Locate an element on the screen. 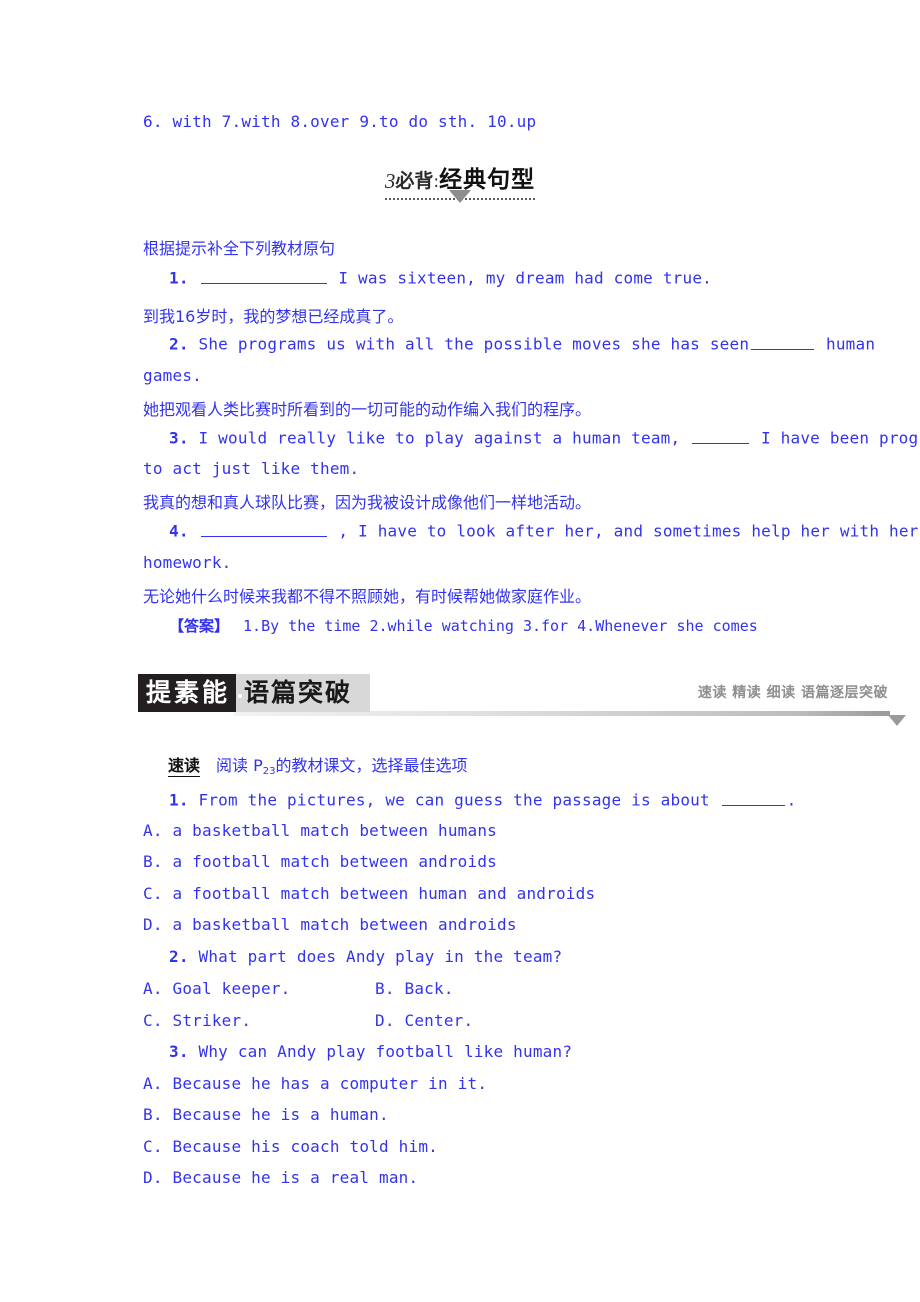 The width and height of the screenshot is (920, 1302). question-2-options-row-2: C. Striker. D. Center. is located at coordinates (501, 1020).